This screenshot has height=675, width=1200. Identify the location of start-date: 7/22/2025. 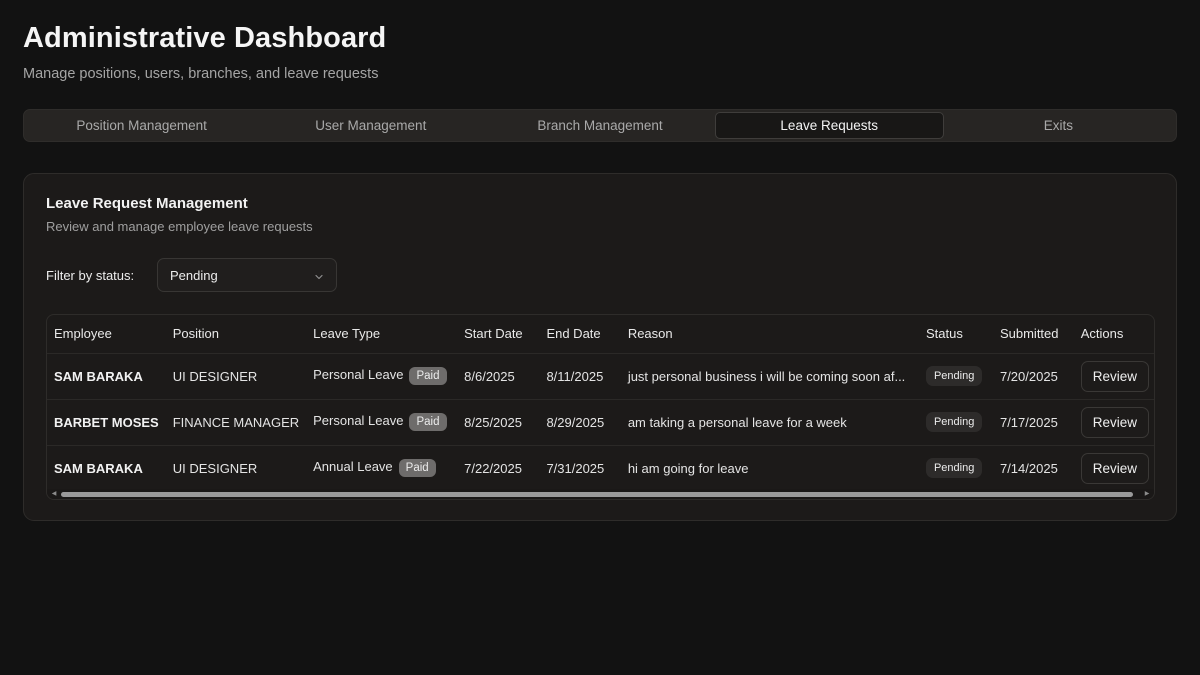
(493, 468).